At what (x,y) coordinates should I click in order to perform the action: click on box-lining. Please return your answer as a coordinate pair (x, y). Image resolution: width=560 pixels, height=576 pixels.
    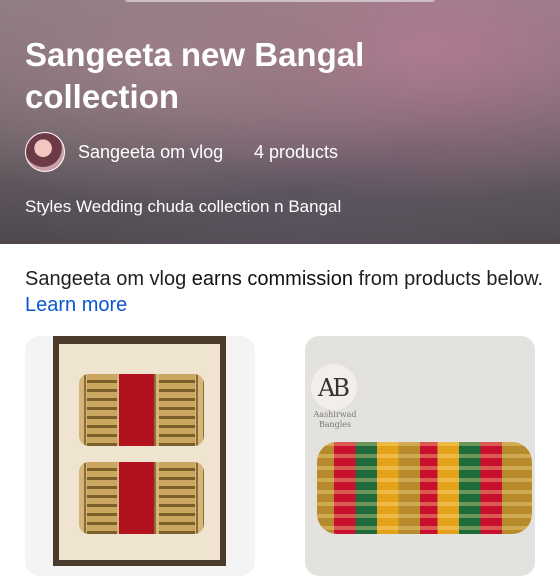
    Looking at the image, I should click on (139, 452).